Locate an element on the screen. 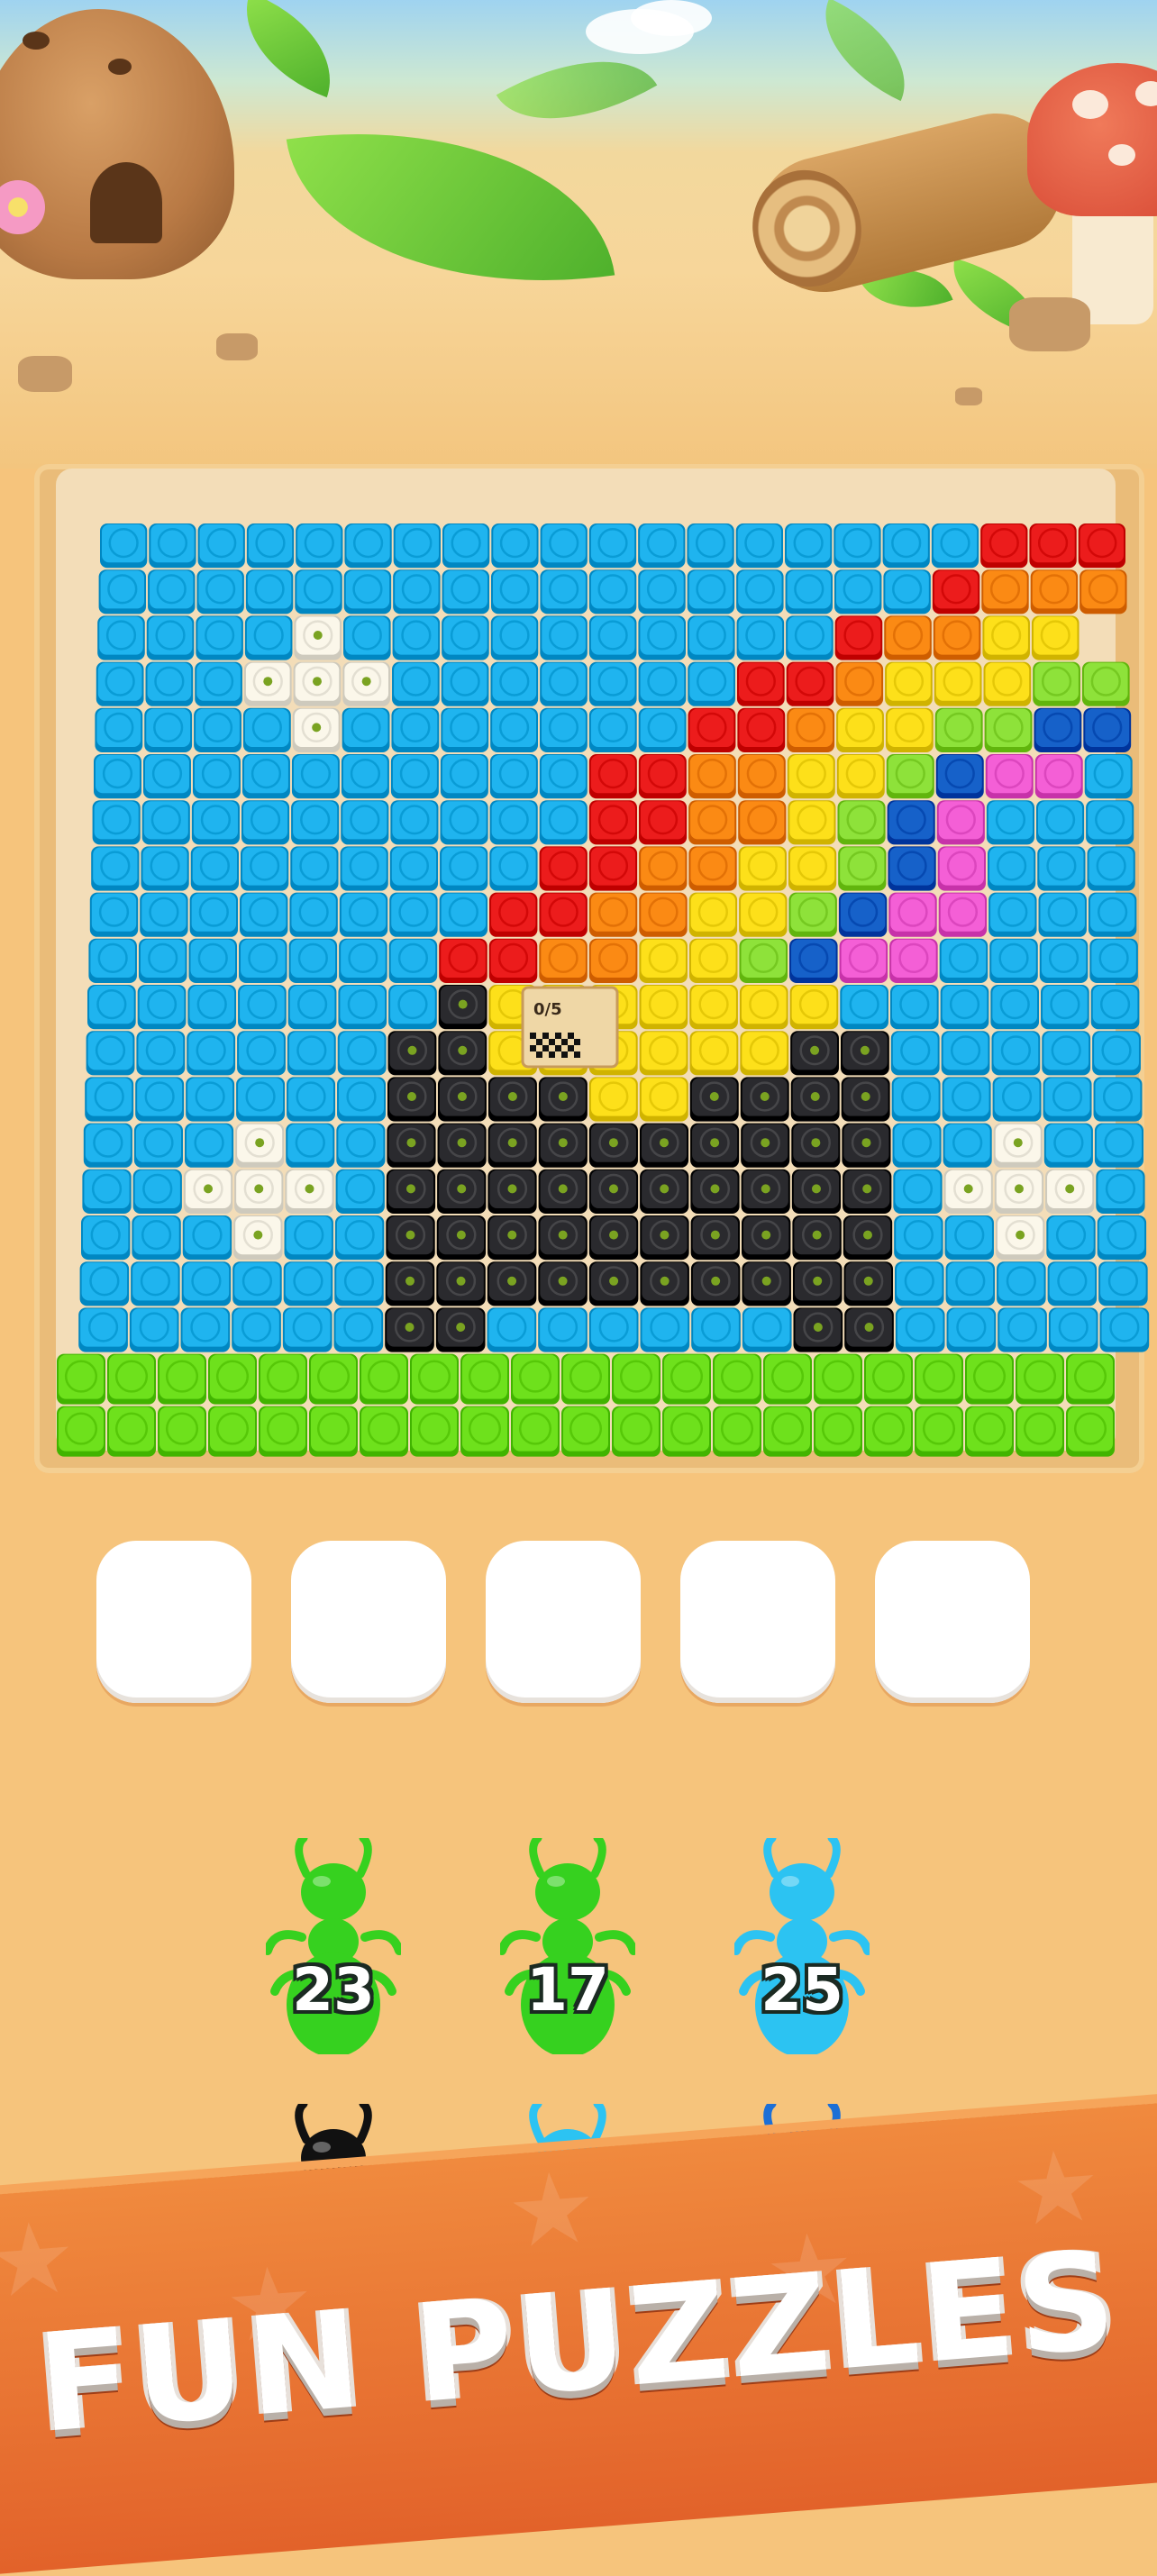  goal-card: 0/5 is located at coordinates (570, 1027).